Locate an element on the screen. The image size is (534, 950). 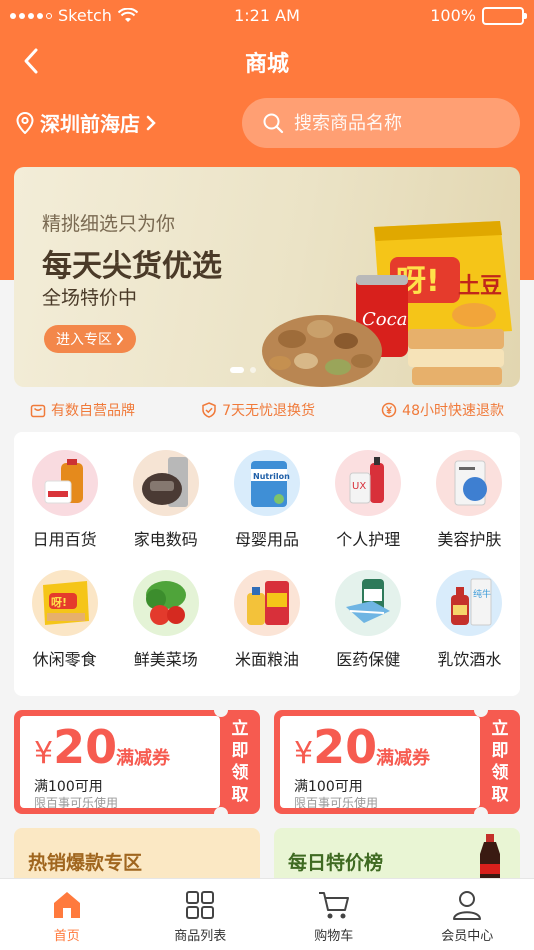
baby-formula-icon: Nutrilon is located at coordinates (266, 483).